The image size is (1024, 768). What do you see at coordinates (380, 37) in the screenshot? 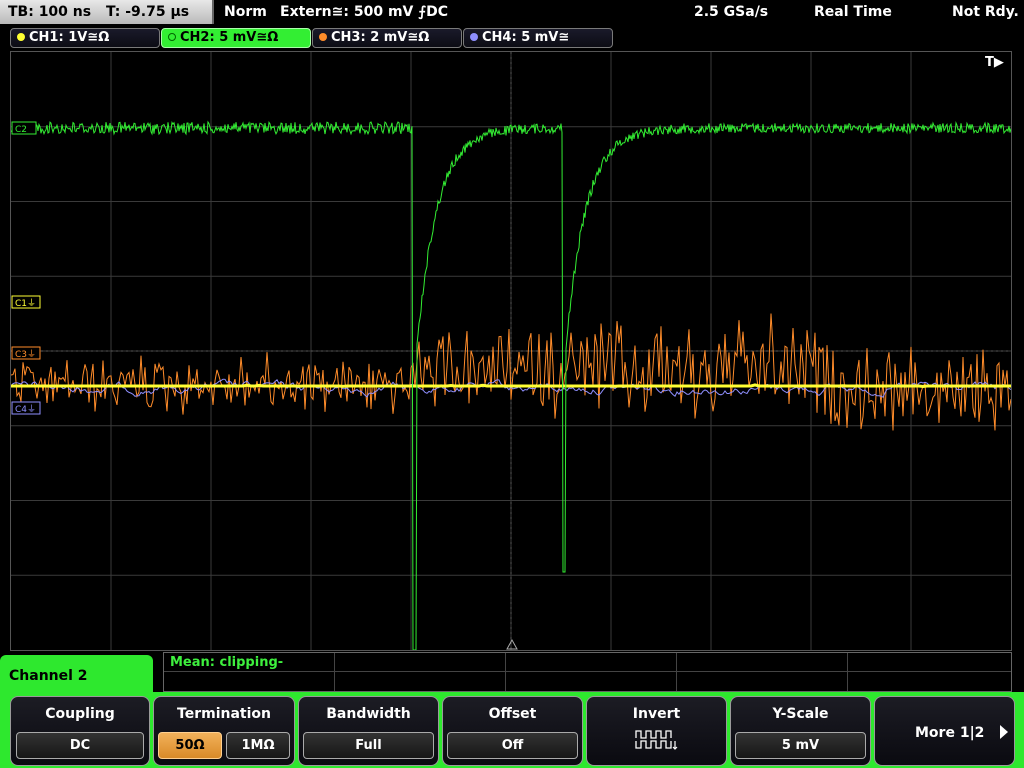
I see `channel-tab-3-label: CH3: 2 mV≅Ω` at bounding box center [380, 37].